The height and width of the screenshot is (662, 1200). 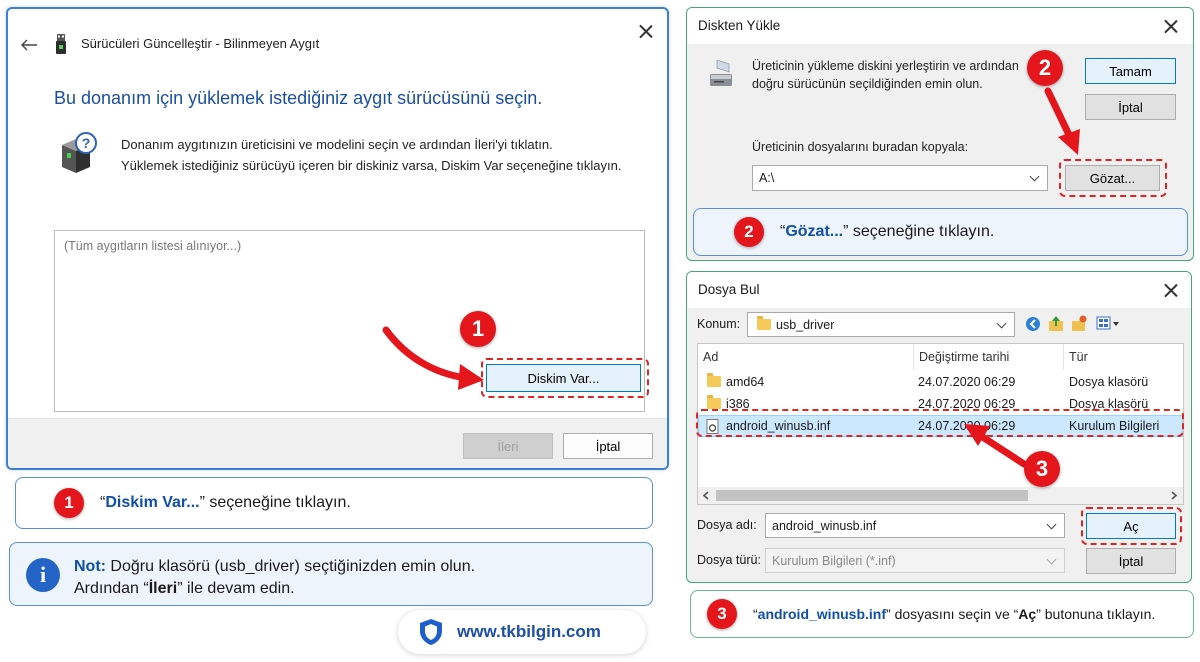 I want to click on note-text-2b: ” ile devam edin., so click(x=236, y=588).